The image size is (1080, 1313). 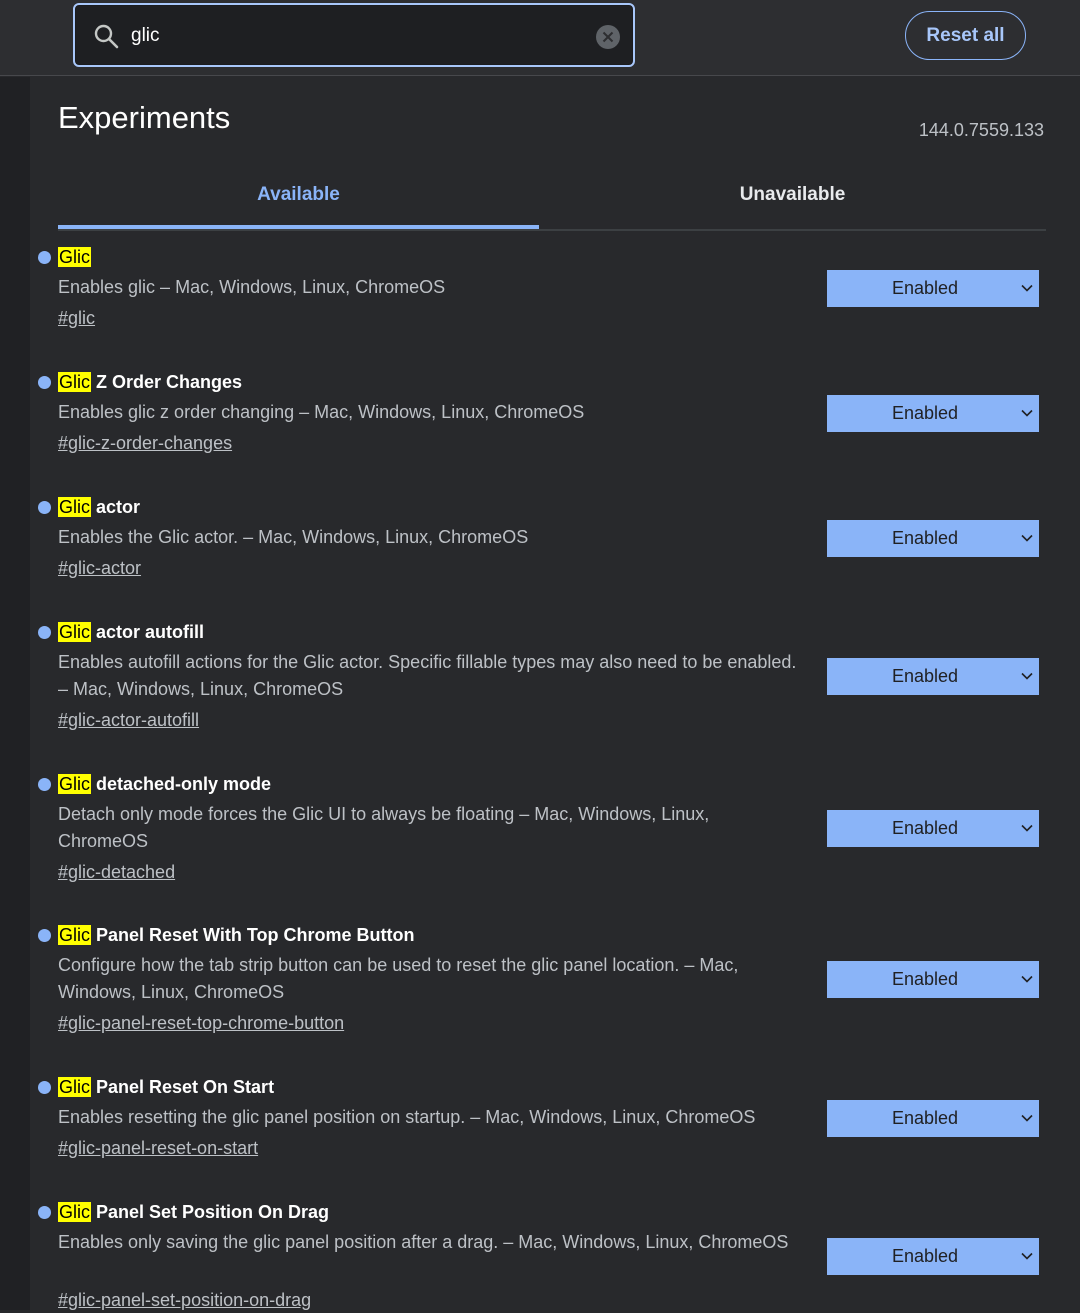 I want to click on search-icon, so click(x=106, y=36).